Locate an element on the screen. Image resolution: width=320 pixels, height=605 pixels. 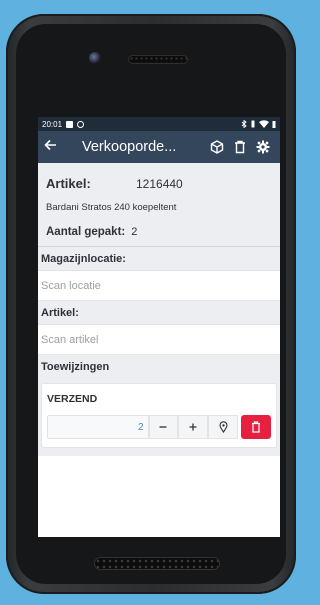
increase-button is located at coordinates (193, 427).